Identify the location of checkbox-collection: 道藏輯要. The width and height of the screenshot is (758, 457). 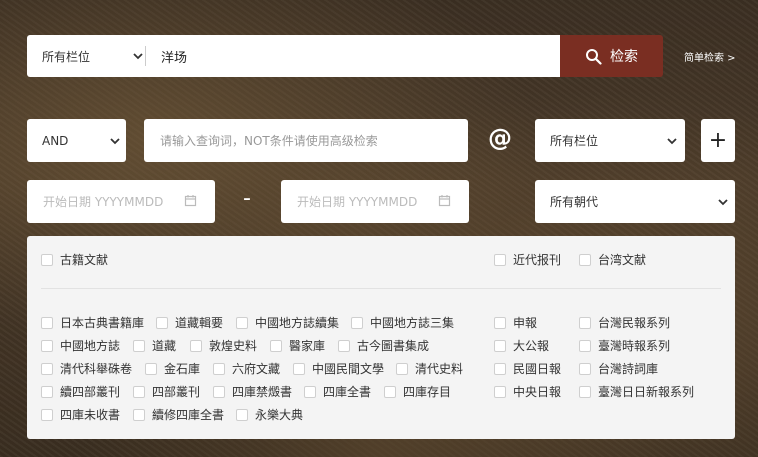
(189, 322).